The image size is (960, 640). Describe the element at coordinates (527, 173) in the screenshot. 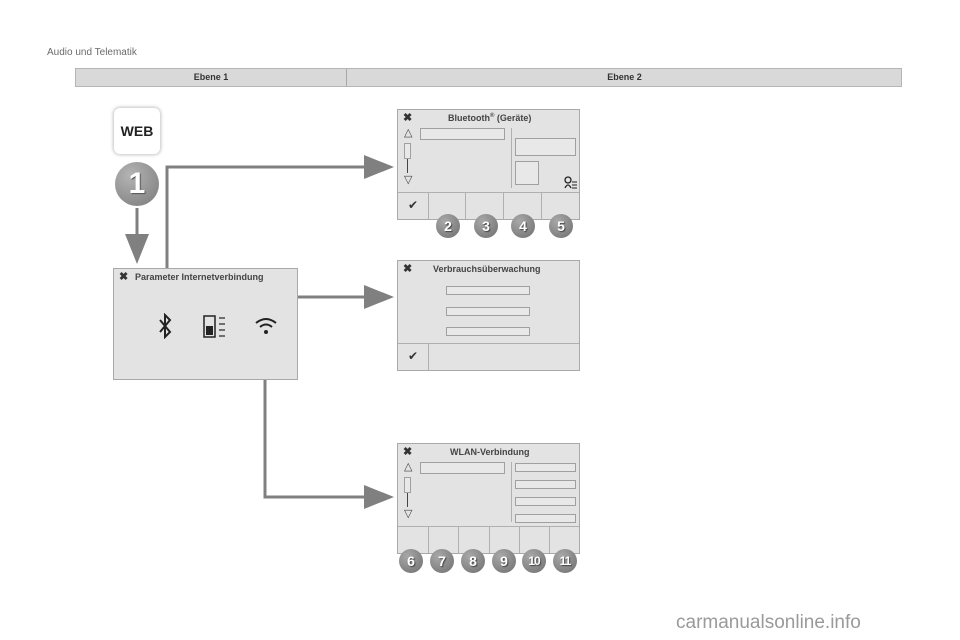

I see `device-image-field` at that location.